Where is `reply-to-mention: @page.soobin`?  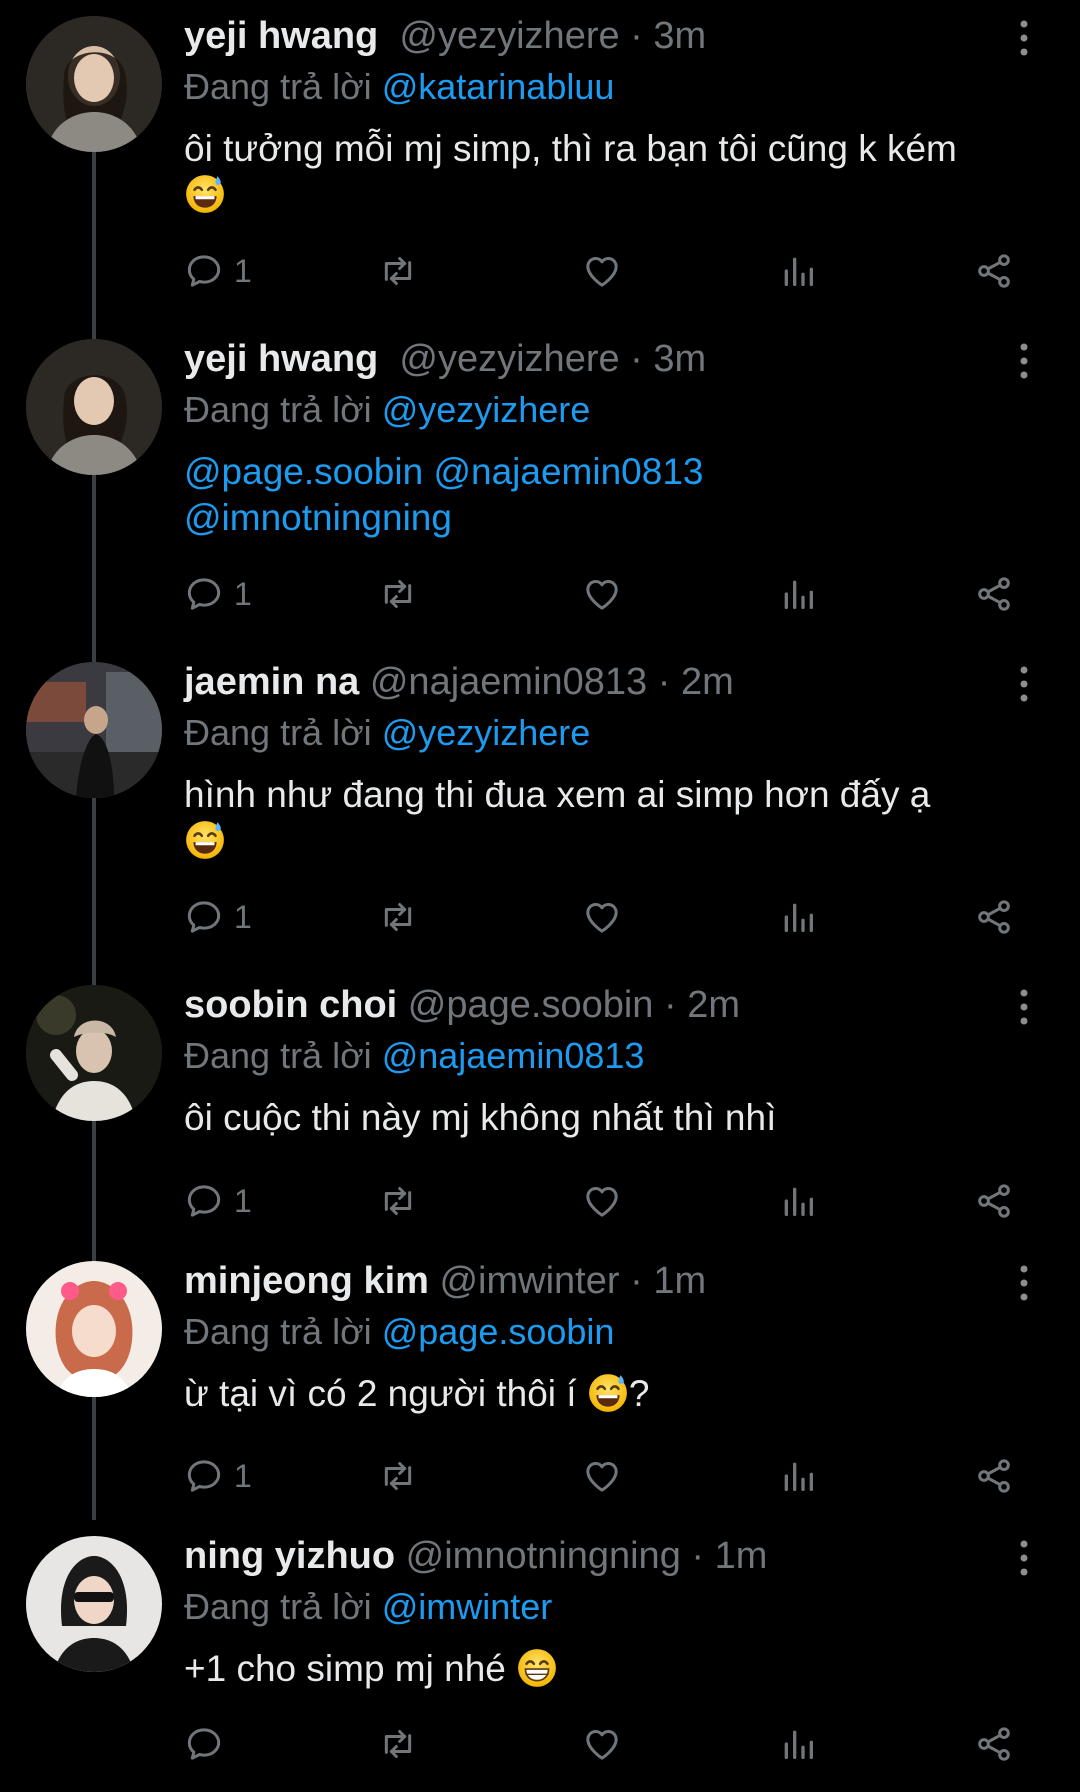
reply-to-mention: @page.soobin is located at coordinates (498, 1331).